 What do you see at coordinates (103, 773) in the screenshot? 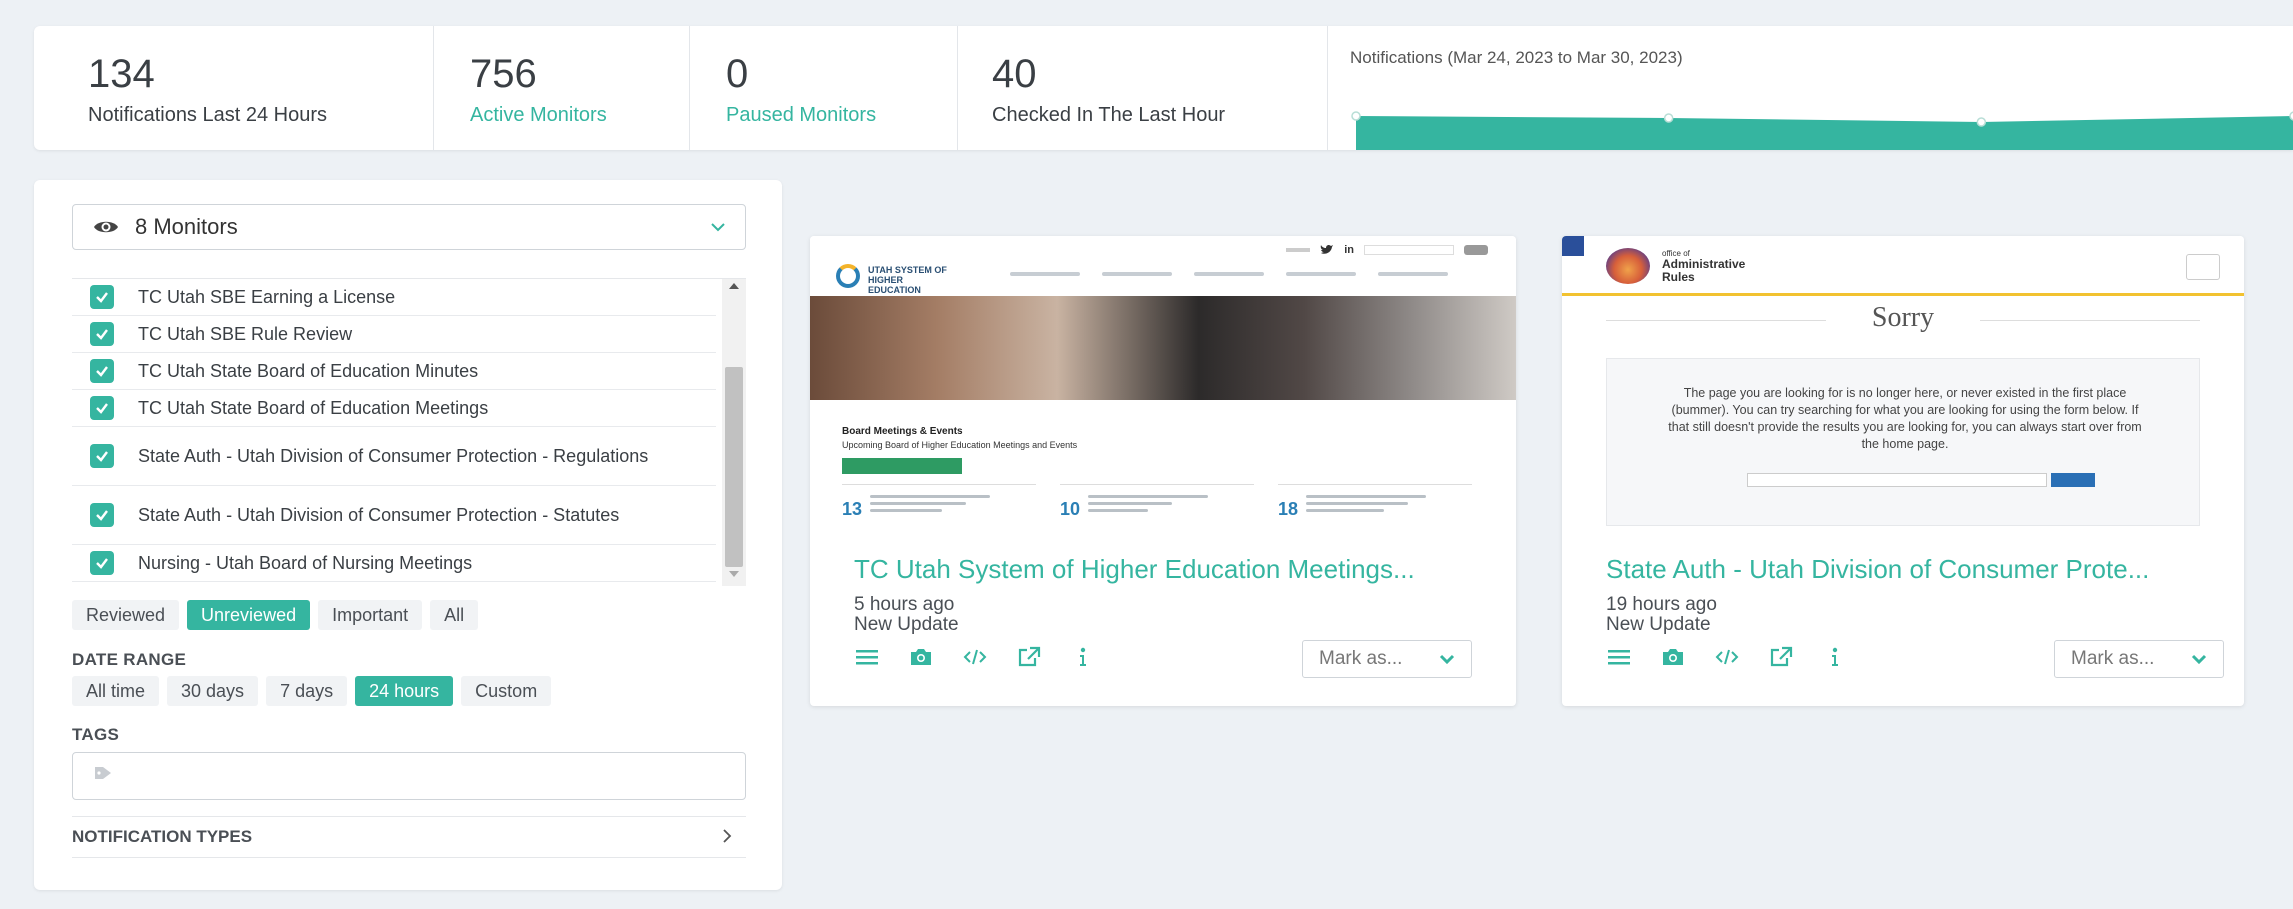
I see `tag-icon` at bounding box center [103, 773].